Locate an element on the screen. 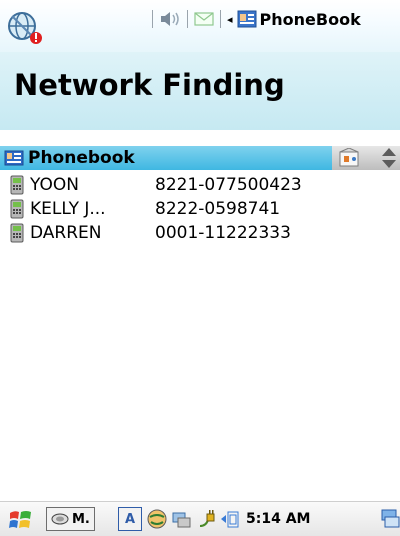 The height and width of the screenshot is (536, 400). sort-arrows-icon is located at coordinates (389, 158).